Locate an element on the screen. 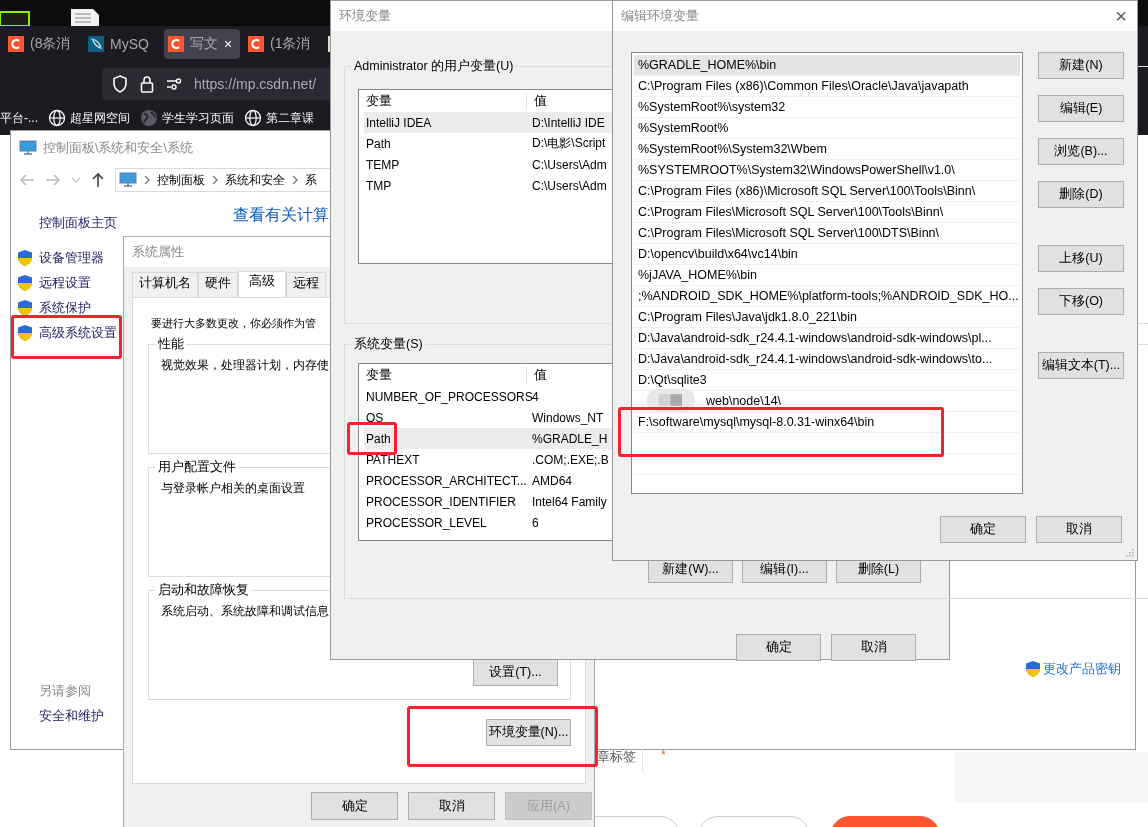 The width and height of the screenshot is (1148, 827). url-text: https://mp.csdn.net/ is located at coordinates (255, 84).